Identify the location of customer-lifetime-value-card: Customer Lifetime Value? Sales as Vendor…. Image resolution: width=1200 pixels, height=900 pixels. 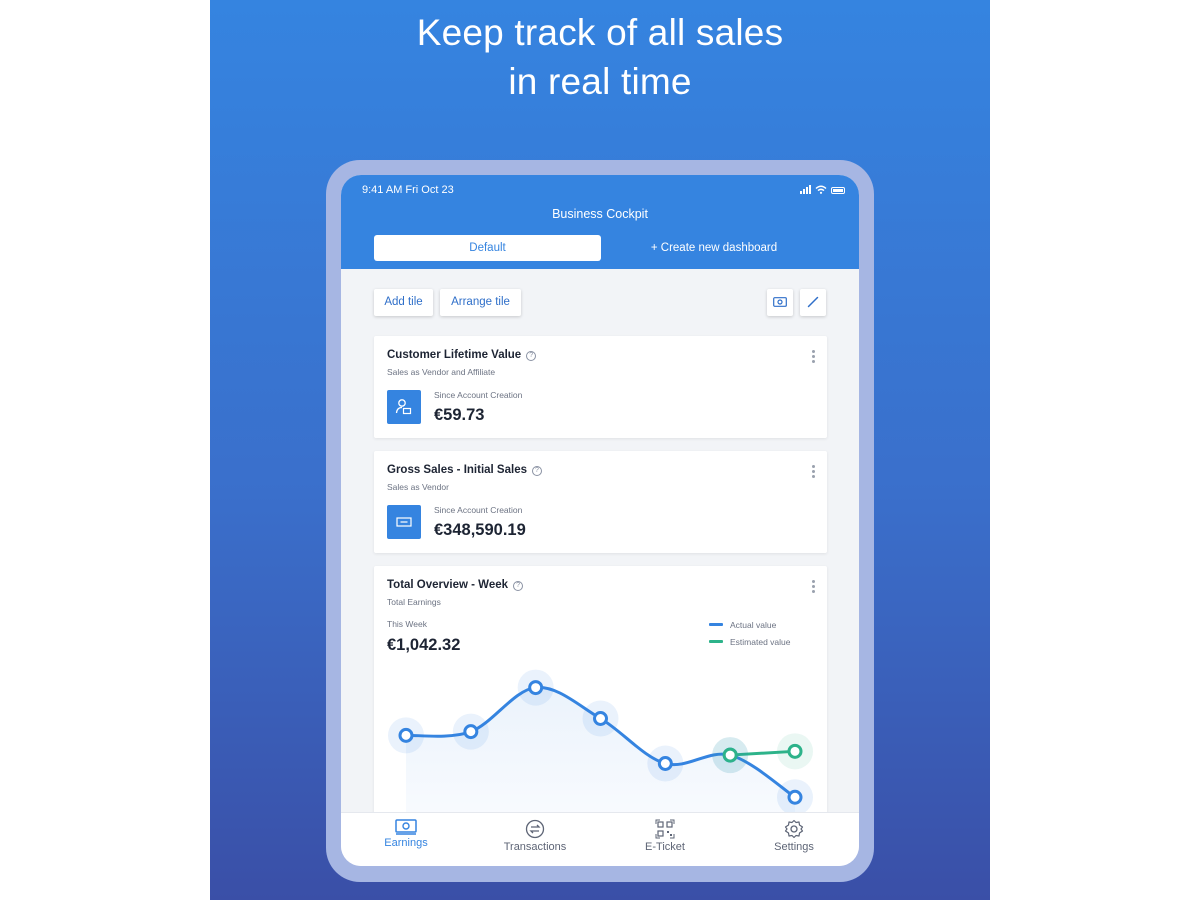
(600, 387).